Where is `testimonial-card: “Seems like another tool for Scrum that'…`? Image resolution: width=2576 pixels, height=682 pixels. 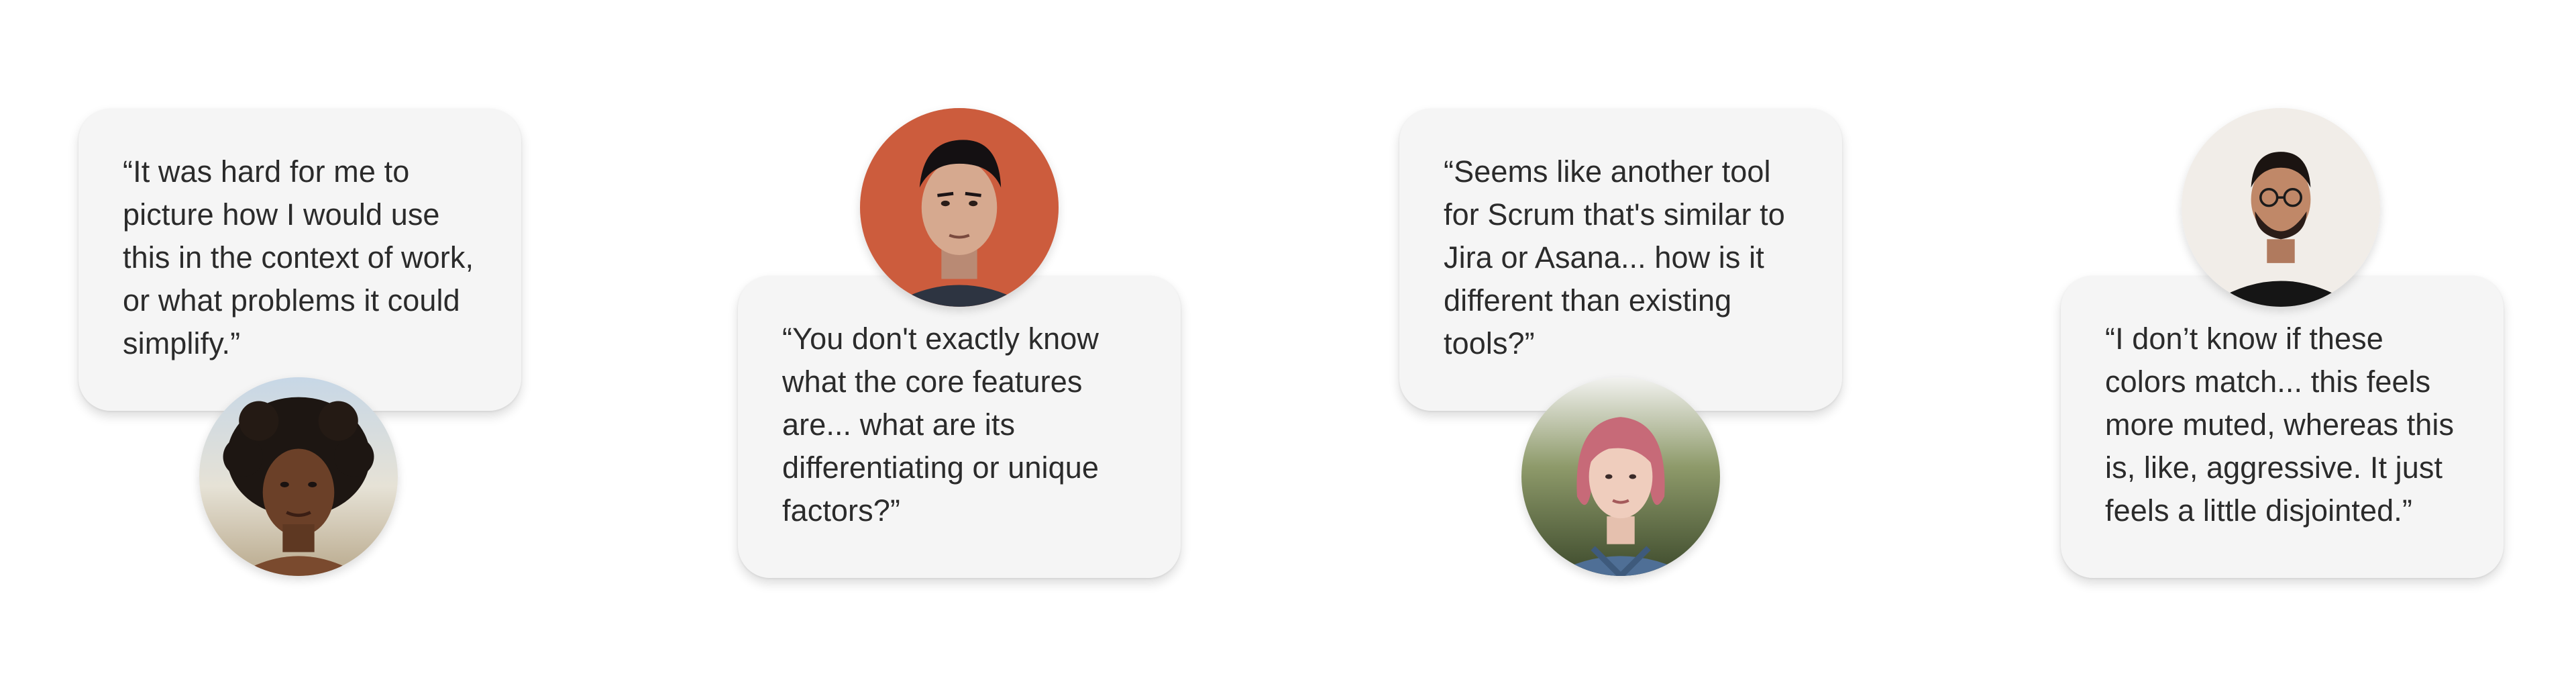 testimonial-card: “Seems like another tool for Scrum that'… is located at coordinates (1620, 260).